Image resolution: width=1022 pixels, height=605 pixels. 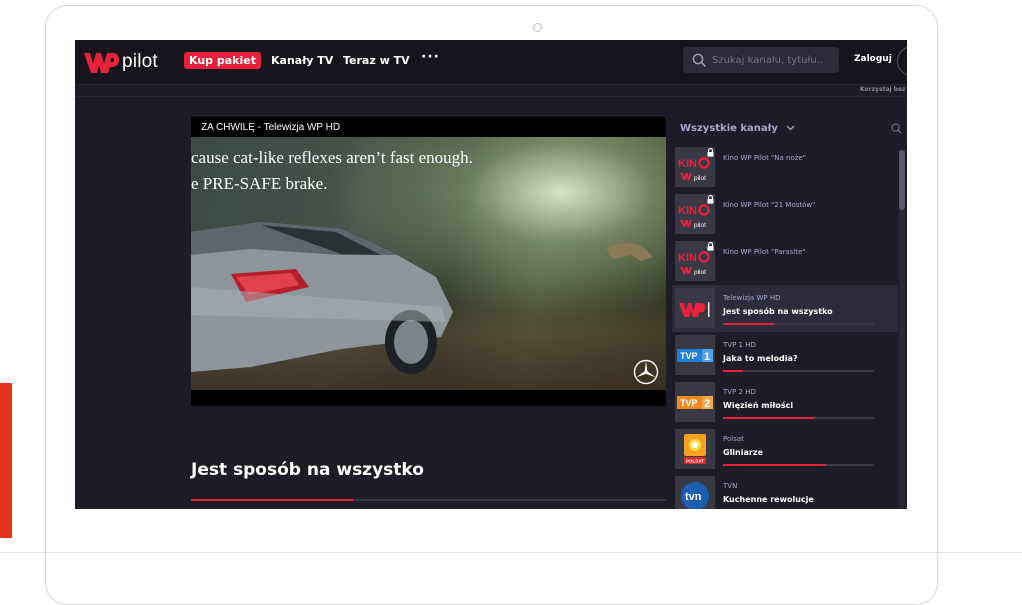 What do you see at coordinates (729, 128) in the screenshot?
I see `channel-filter-label: Wszystkie kanały` at bounding box center [729, 128].